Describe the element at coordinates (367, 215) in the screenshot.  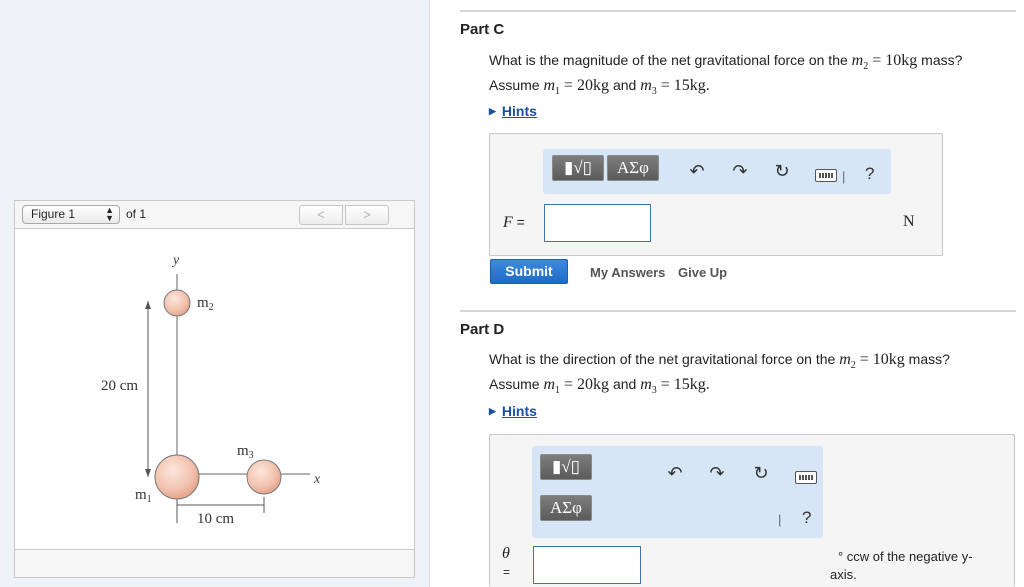
I see `next-figure-button: >` at that location.